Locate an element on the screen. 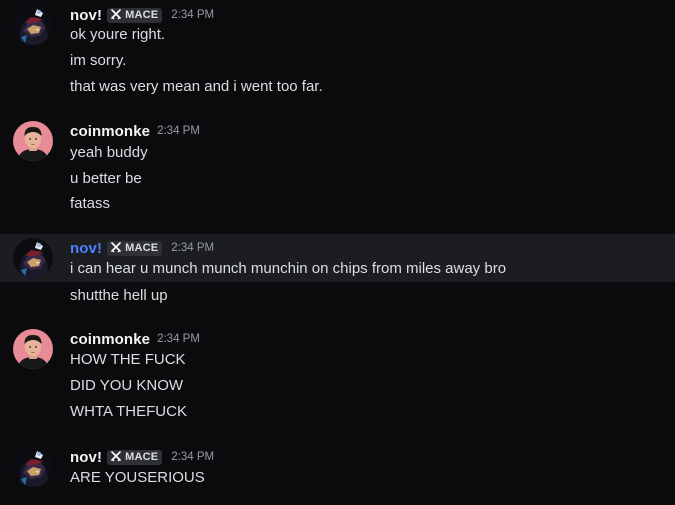 The height and width of the screenshot is (505, 675). message-text: ARE YOUSERIOUS is located at coordinates (137, 477).